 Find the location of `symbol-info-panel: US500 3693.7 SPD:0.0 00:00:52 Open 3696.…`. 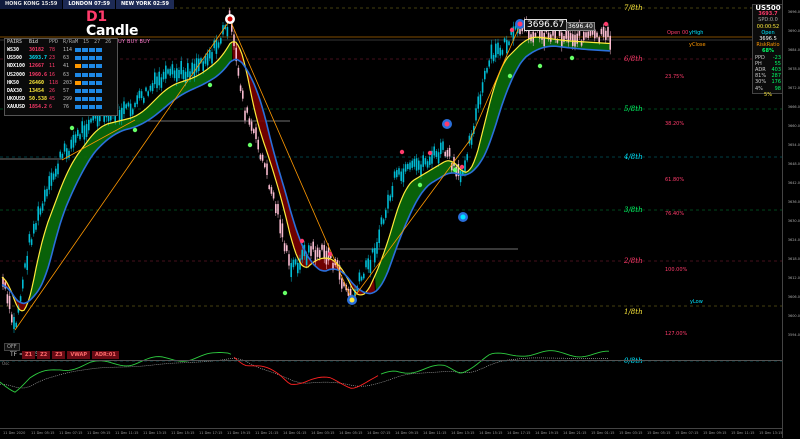

symbol-info-panel: US500 3693.7 SPD:0.0 00:00:52 Open 3696.… is located at coordinates (768, 51).